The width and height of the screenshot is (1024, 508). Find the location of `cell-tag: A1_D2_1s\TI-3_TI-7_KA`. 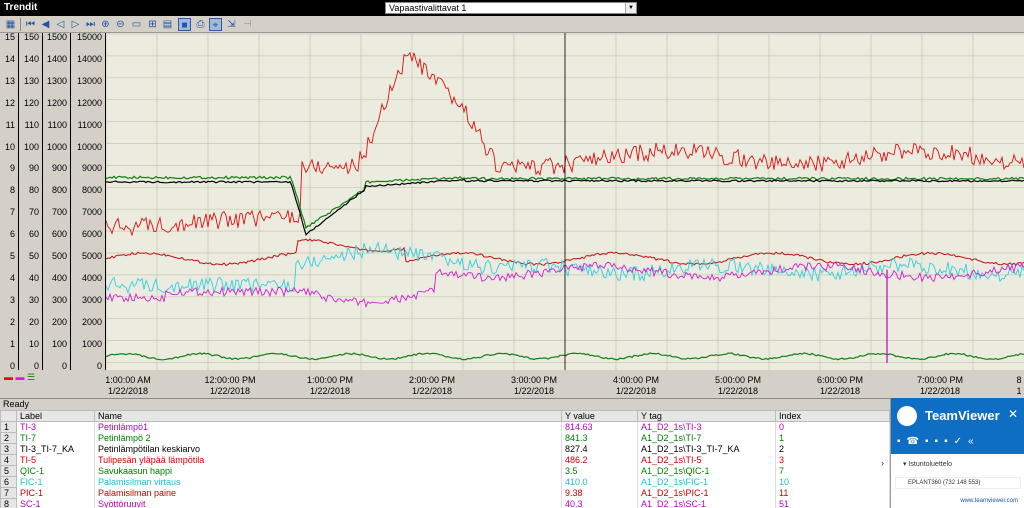

cell-tag: A1_D2_1s\TI-3_TI-7_KA is located at coordinates (706, 449).